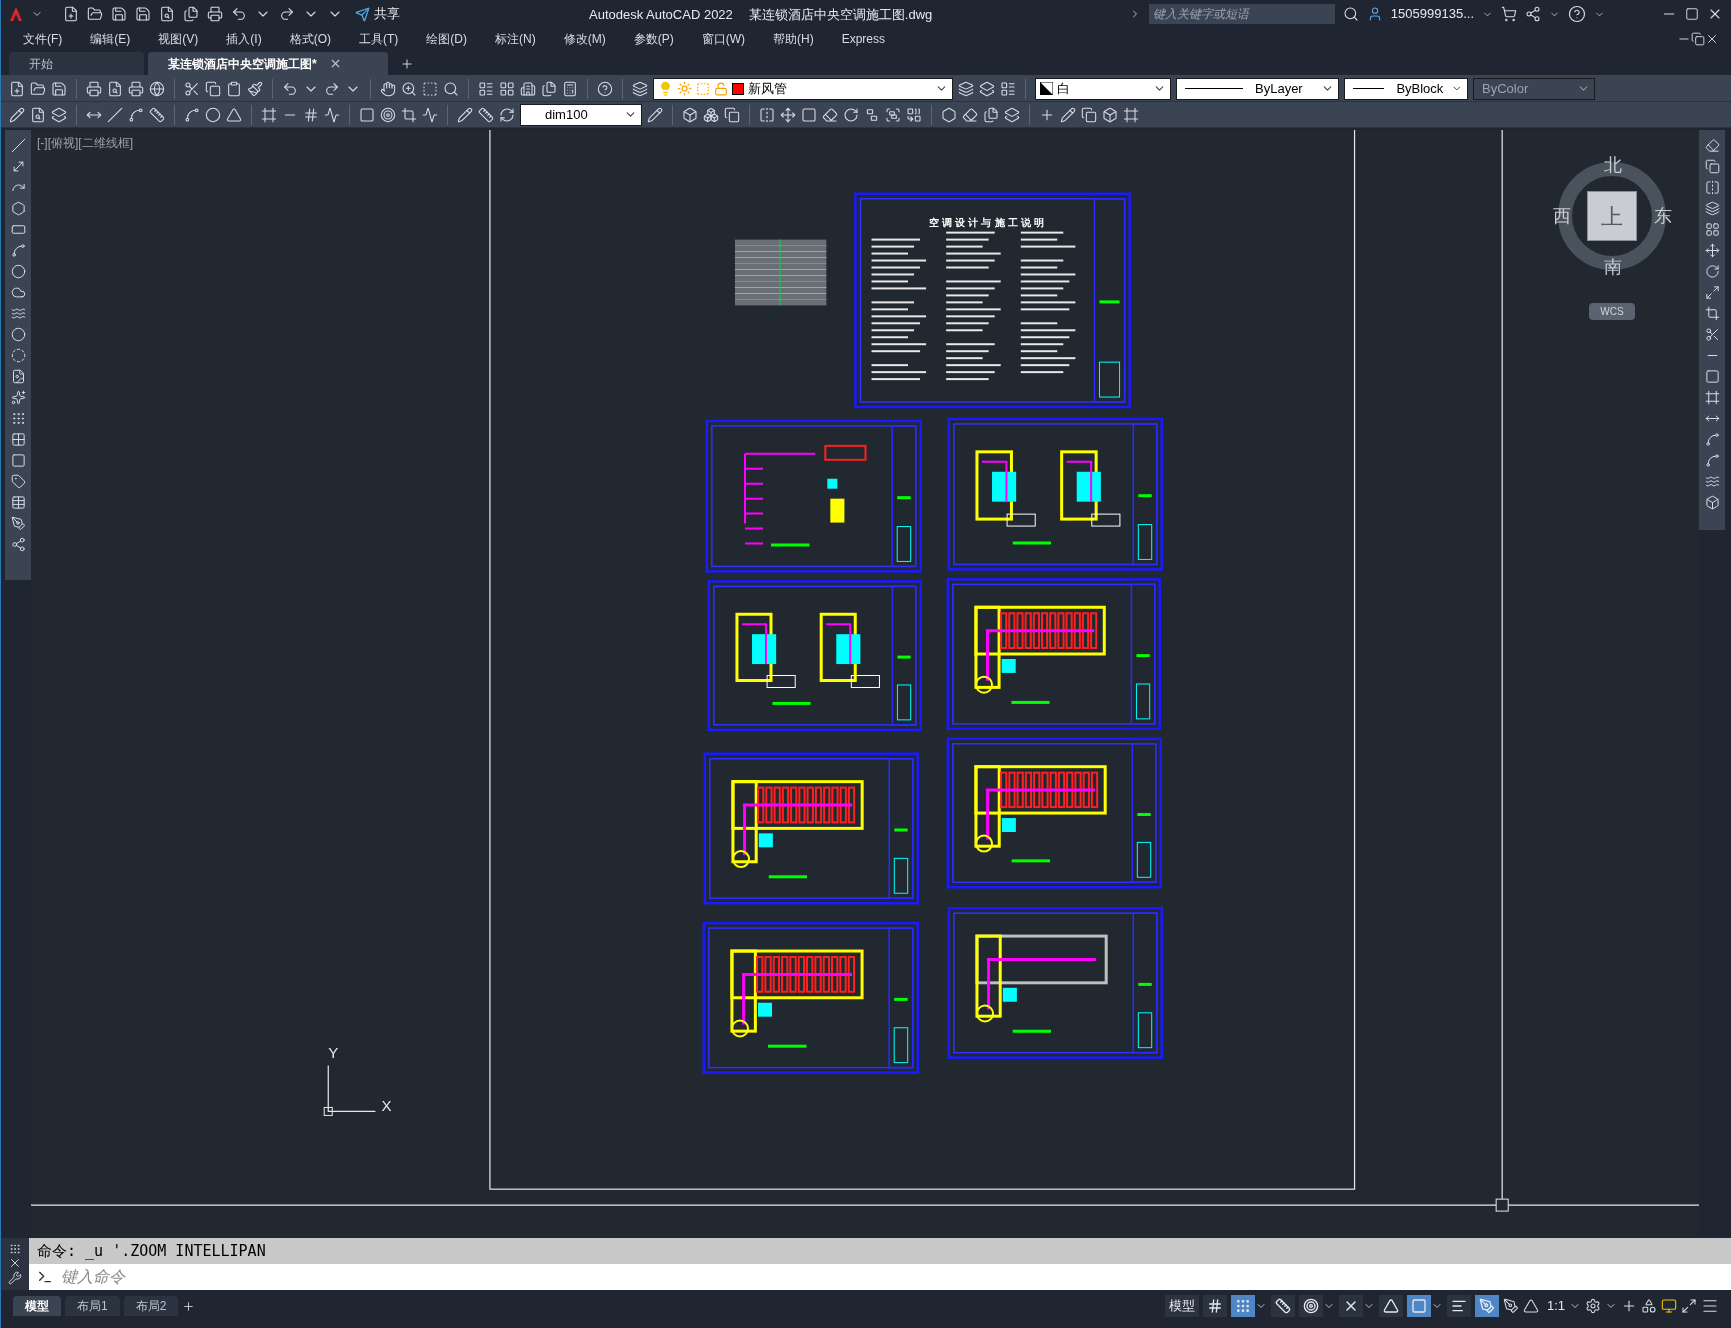  Describe the element at coordinates (584, 39) in the screenshot. I see `menu-item: 修改(M)` at that location.